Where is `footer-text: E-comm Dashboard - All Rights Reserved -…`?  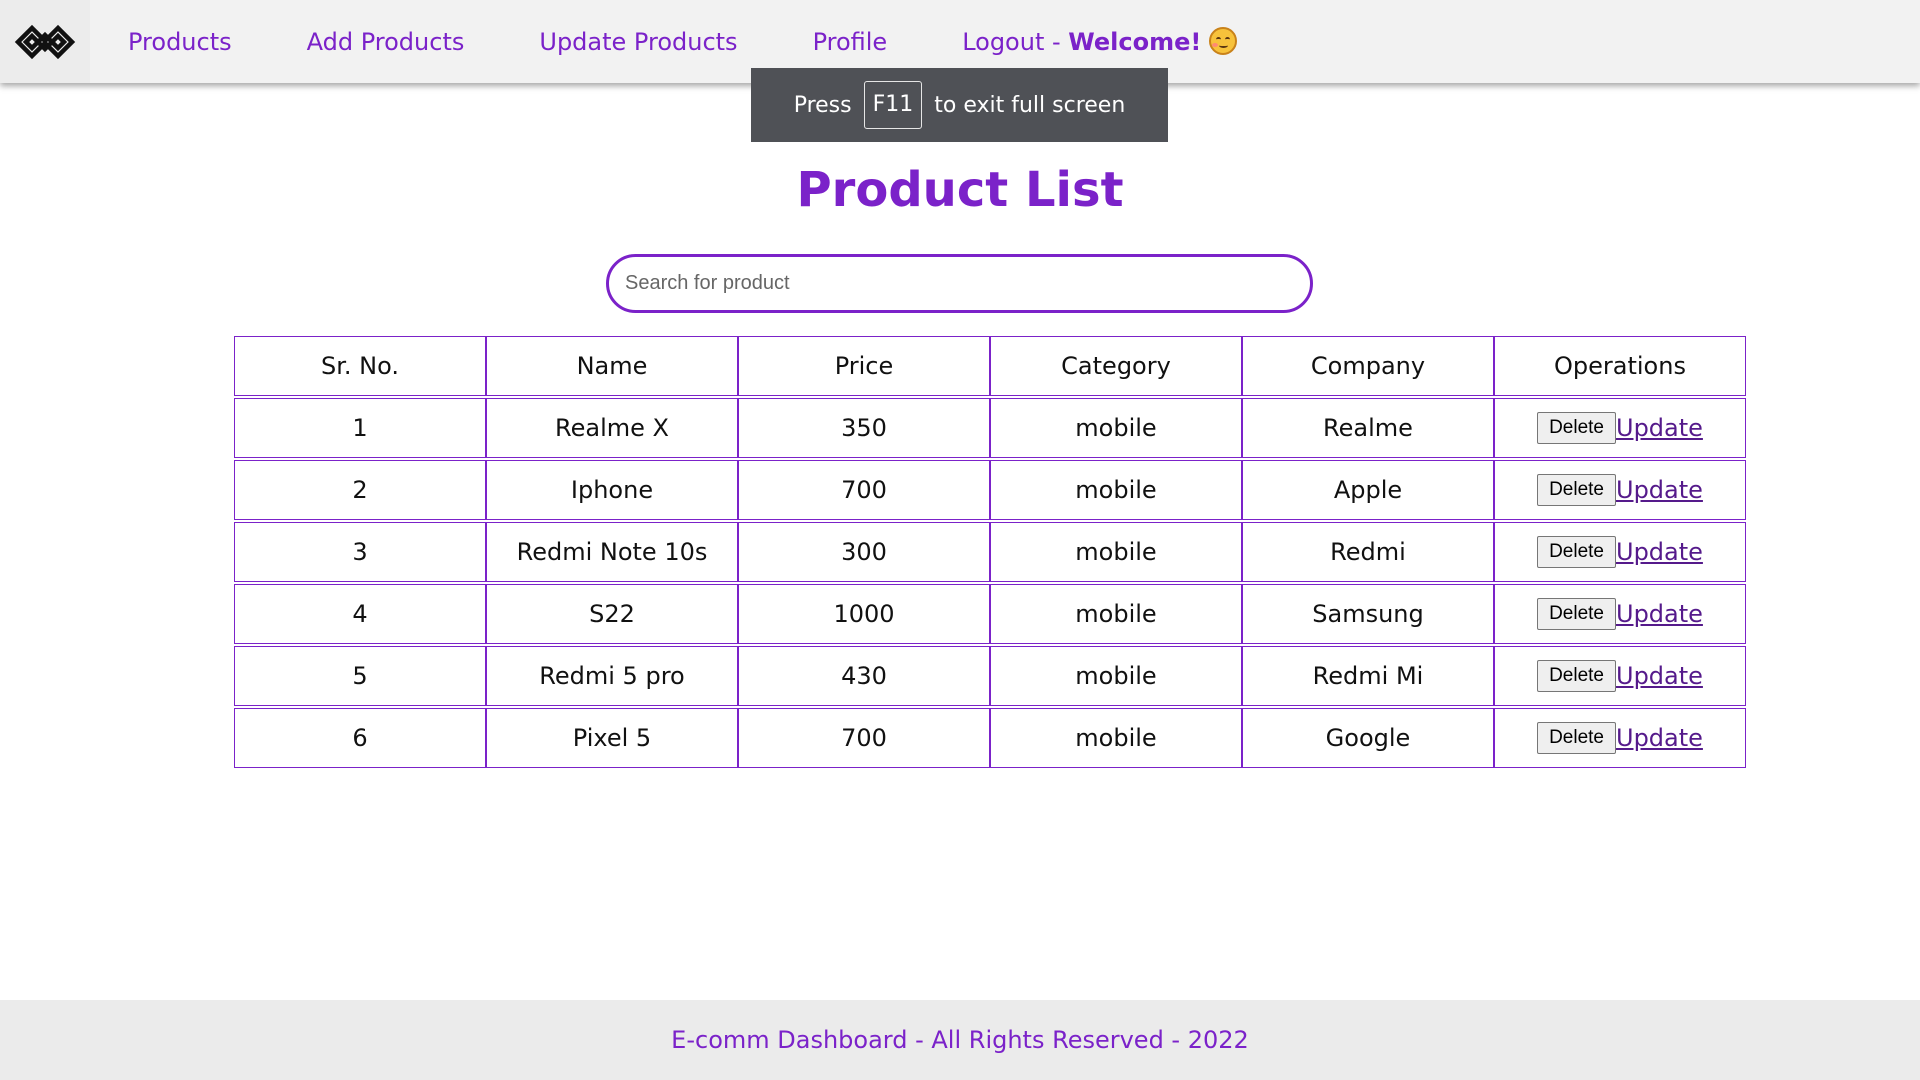 footer-text: E-comm Dashboard - All Rights Reserved -… is located at coordinates (960, 1040).